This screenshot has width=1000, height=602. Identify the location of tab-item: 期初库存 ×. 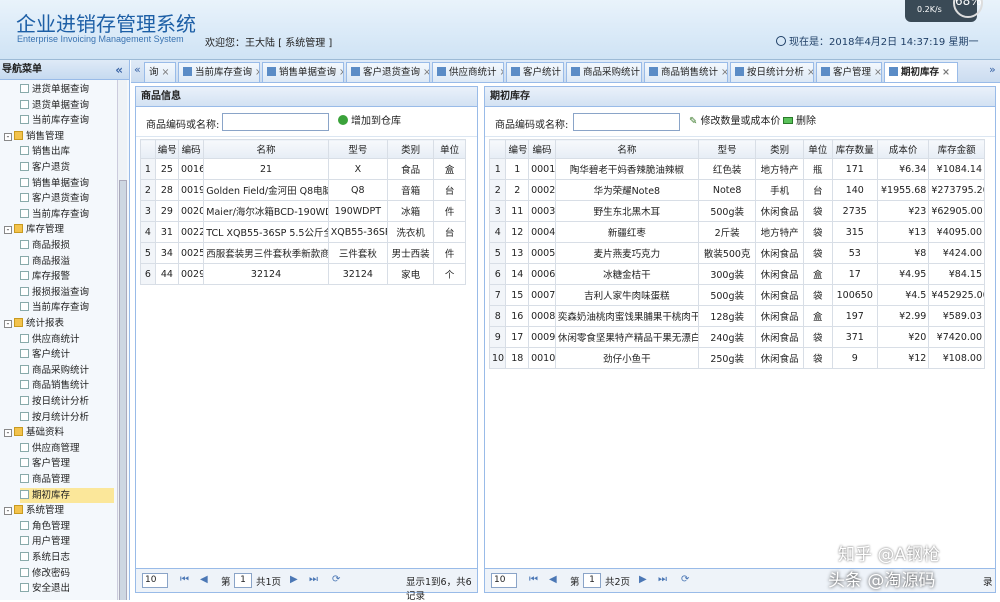
(921, 72).